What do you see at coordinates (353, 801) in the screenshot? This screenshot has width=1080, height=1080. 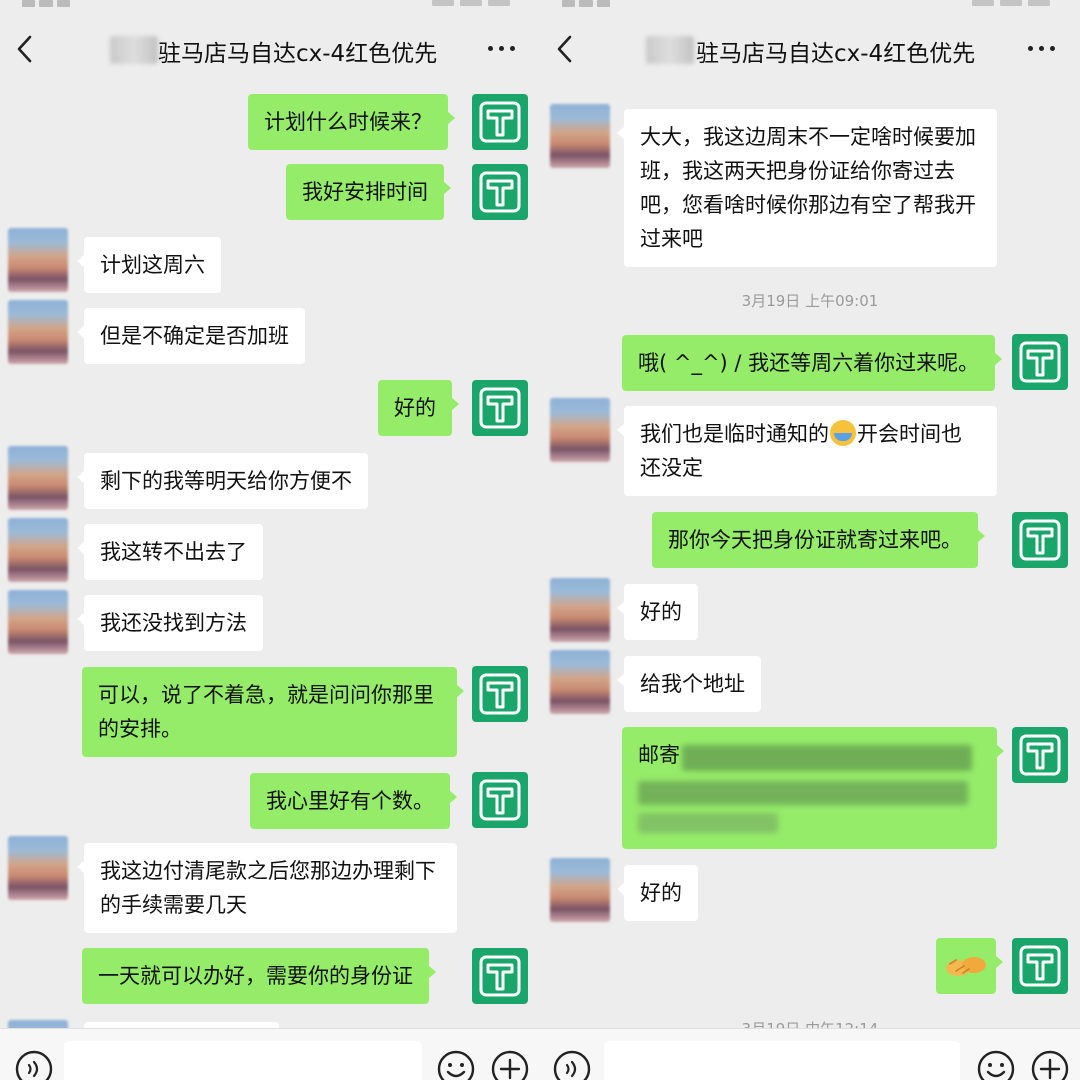 I see `message-bubble: 我心里好有个数。` at bounding box center [353, 801].